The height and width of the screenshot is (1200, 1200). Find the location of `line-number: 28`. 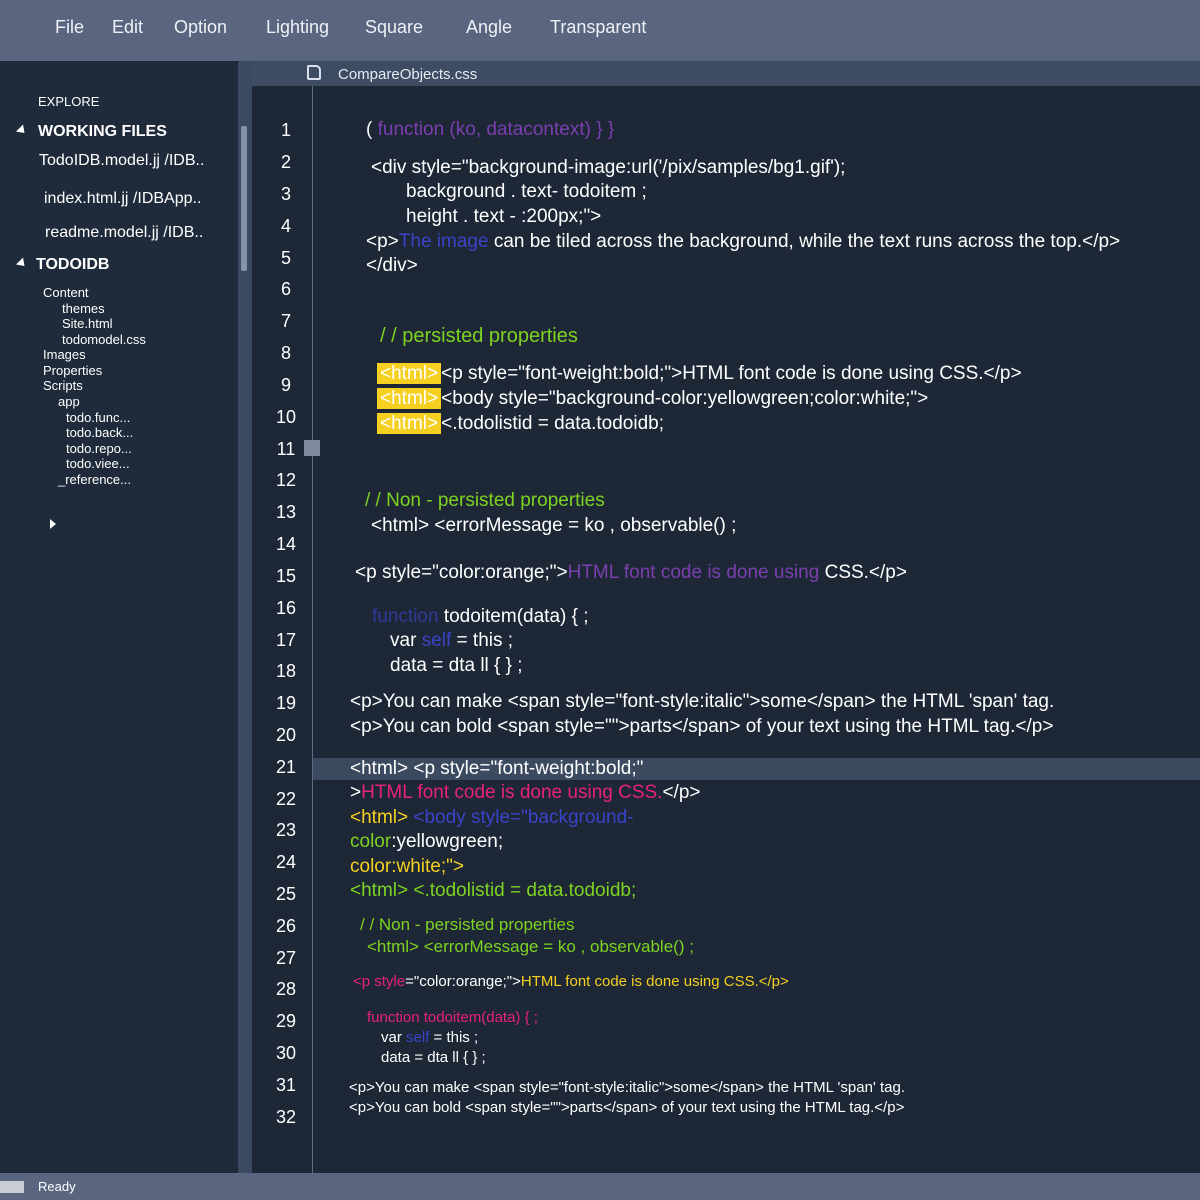

line-number: 28 is located at coordinates (286, 989).